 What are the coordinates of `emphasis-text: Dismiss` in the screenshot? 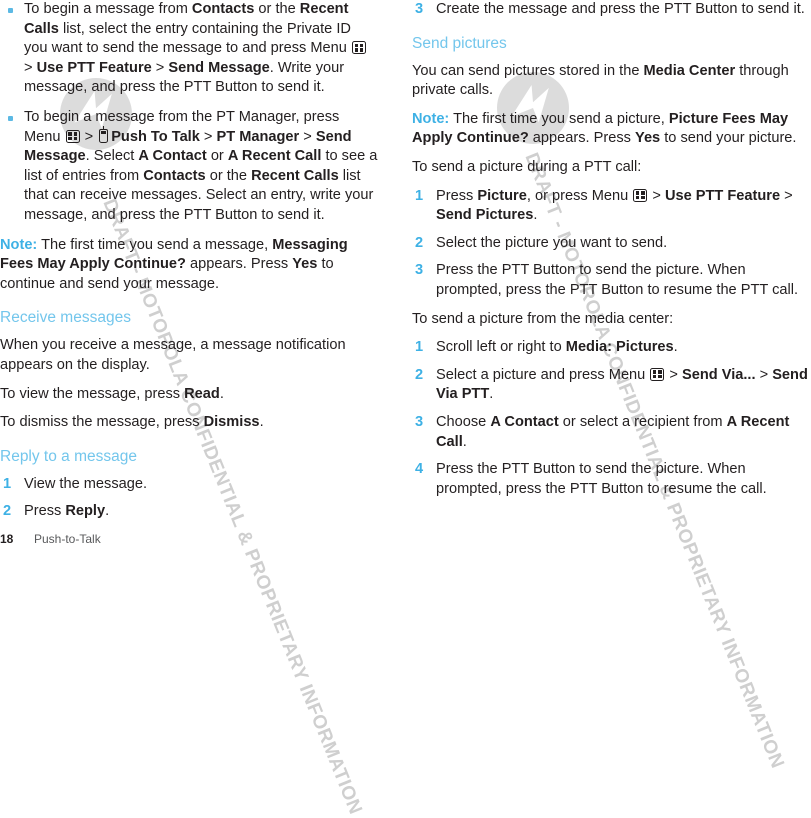 It's located at (231, 422).